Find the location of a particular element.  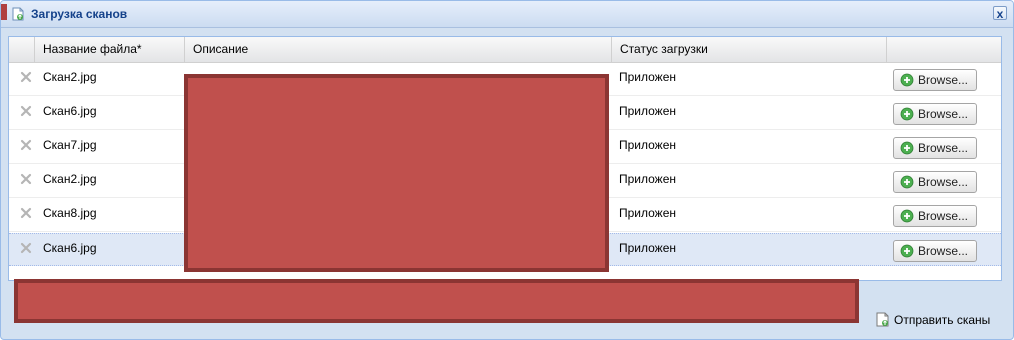

file-name: Скан7.jpg is located at coordinates (70, 145).